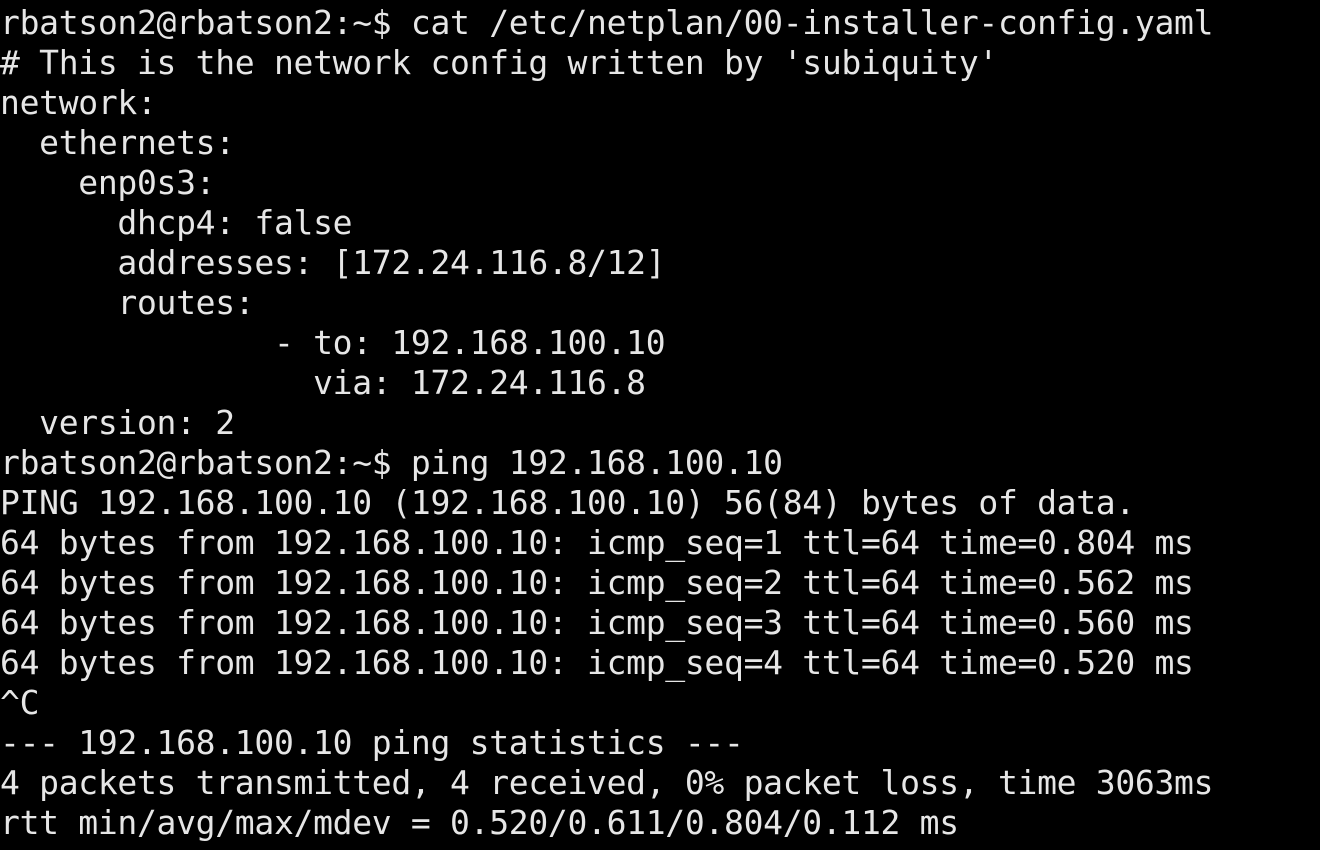 Image resolution: width=1320 pixels, height=850 pixels. Describe the element at coordinates (117, 422) in the screenshot. I see `yaml-version-line: version: 2` at that location.